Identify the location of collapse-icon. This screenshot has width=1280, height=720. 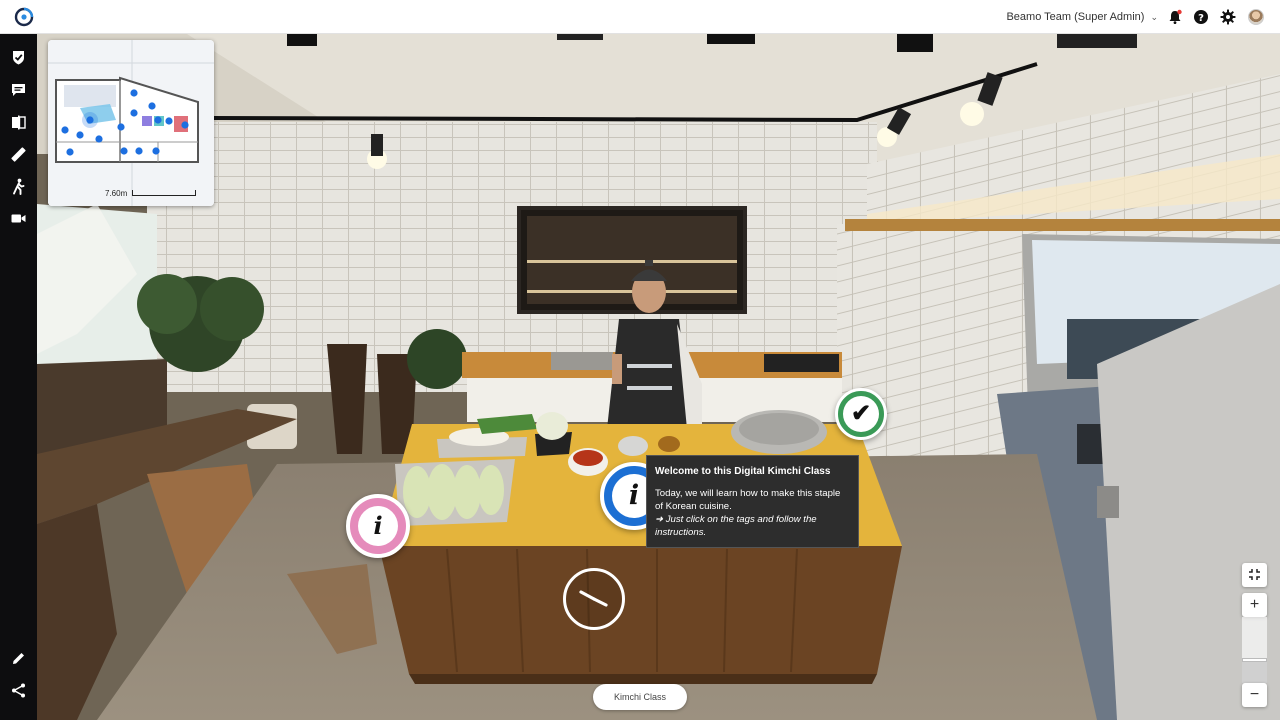
(1254, 574).